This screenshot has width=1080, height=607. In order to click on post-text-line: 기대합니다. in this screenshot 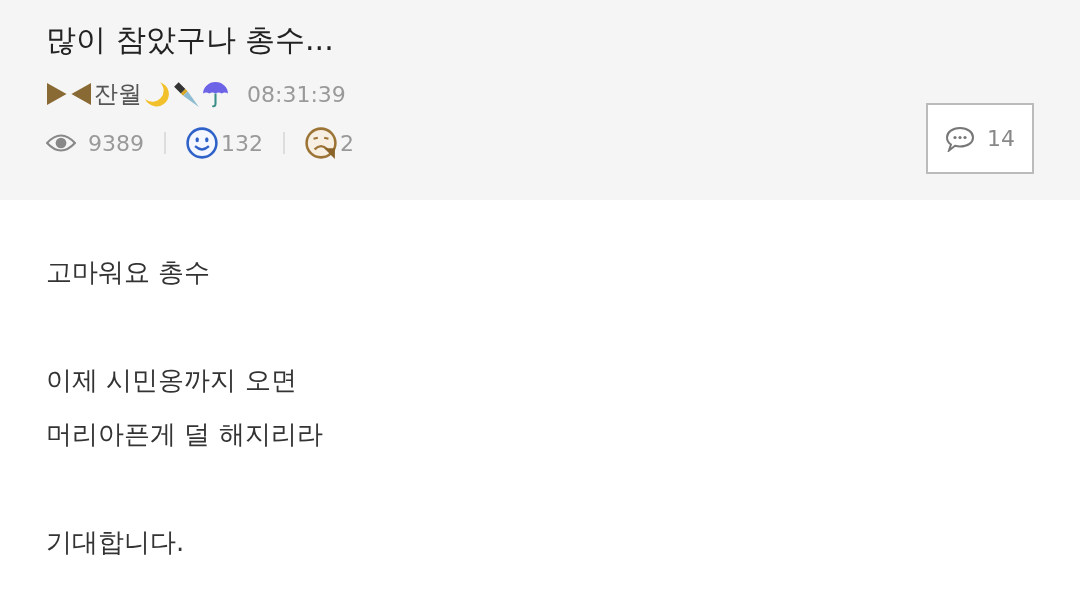, I will do `click(116, 542)`.